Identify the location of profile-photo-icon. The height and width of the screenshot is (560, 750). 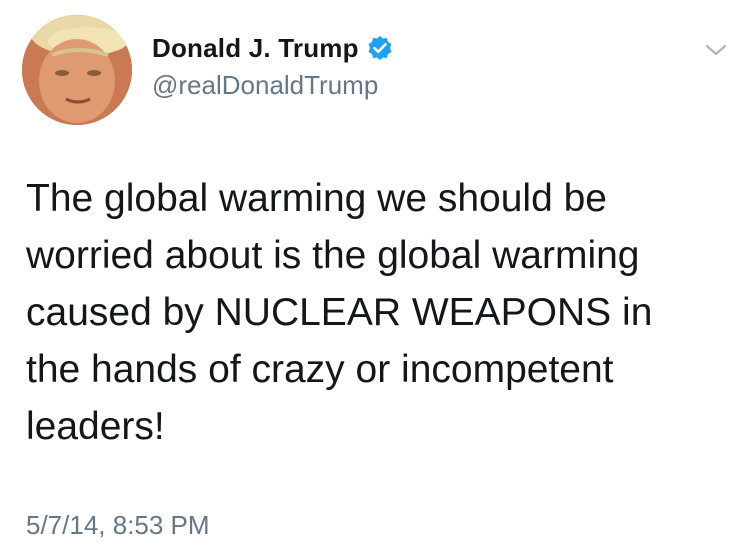
(77, 70).